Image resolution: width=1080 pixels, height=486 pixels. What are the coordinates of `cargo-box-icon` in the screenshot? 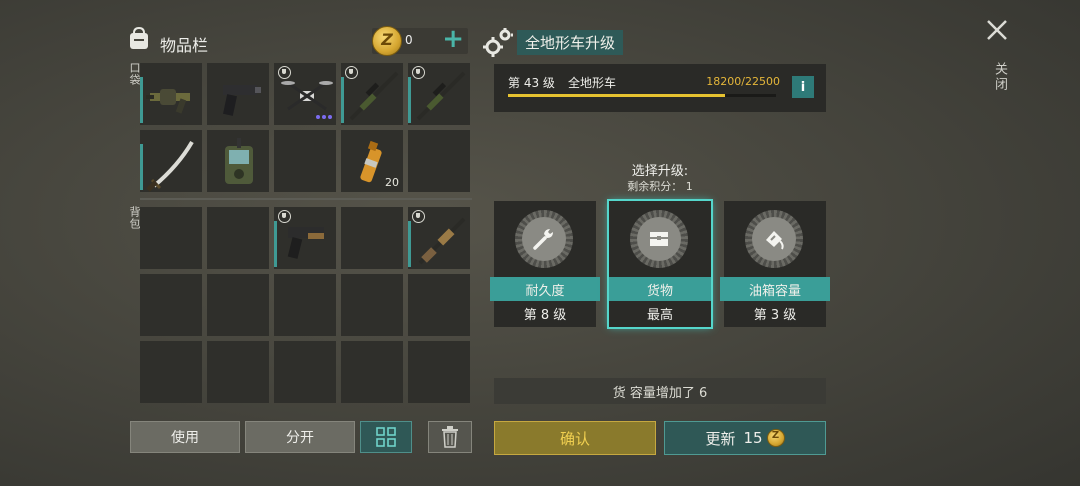 It's located at (659, 239).